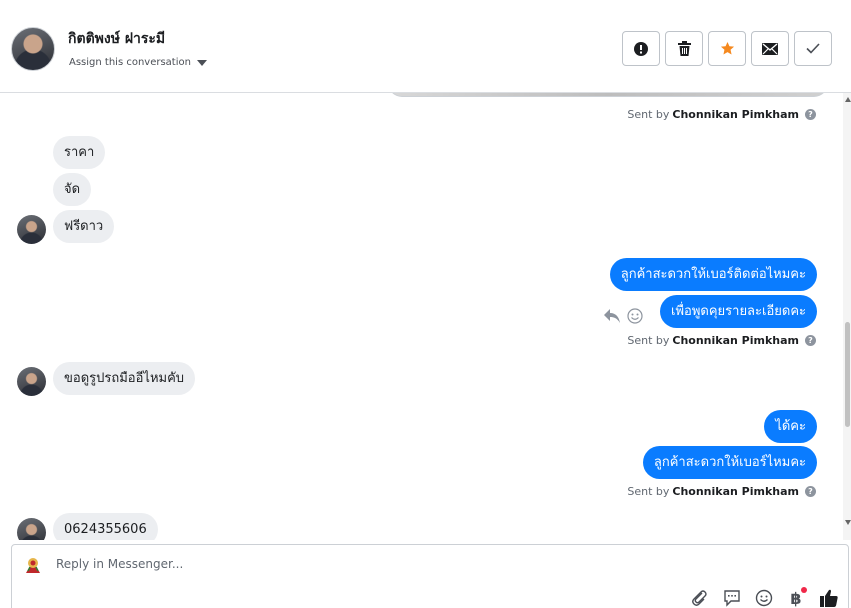 This screenshot has height=608, width=851. I want to click on mark-done-button, so click(813, 48).